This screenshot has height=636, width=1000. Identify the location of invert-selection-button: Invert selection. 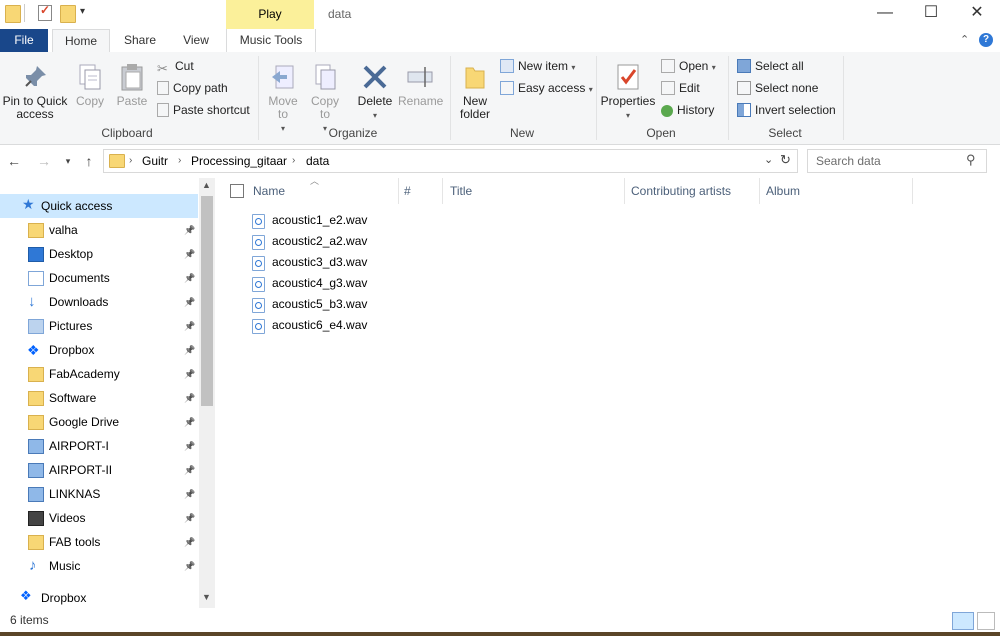
(786, 110).